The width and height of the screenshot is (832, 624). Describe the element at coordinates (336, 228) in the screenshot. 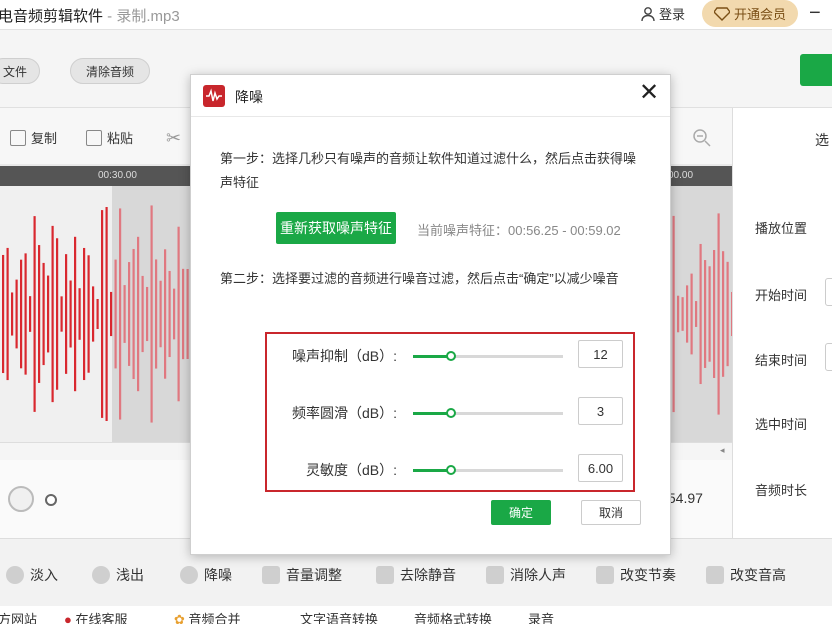

I see `refetch-noise-button: 重新获取噪声特征` at that location.